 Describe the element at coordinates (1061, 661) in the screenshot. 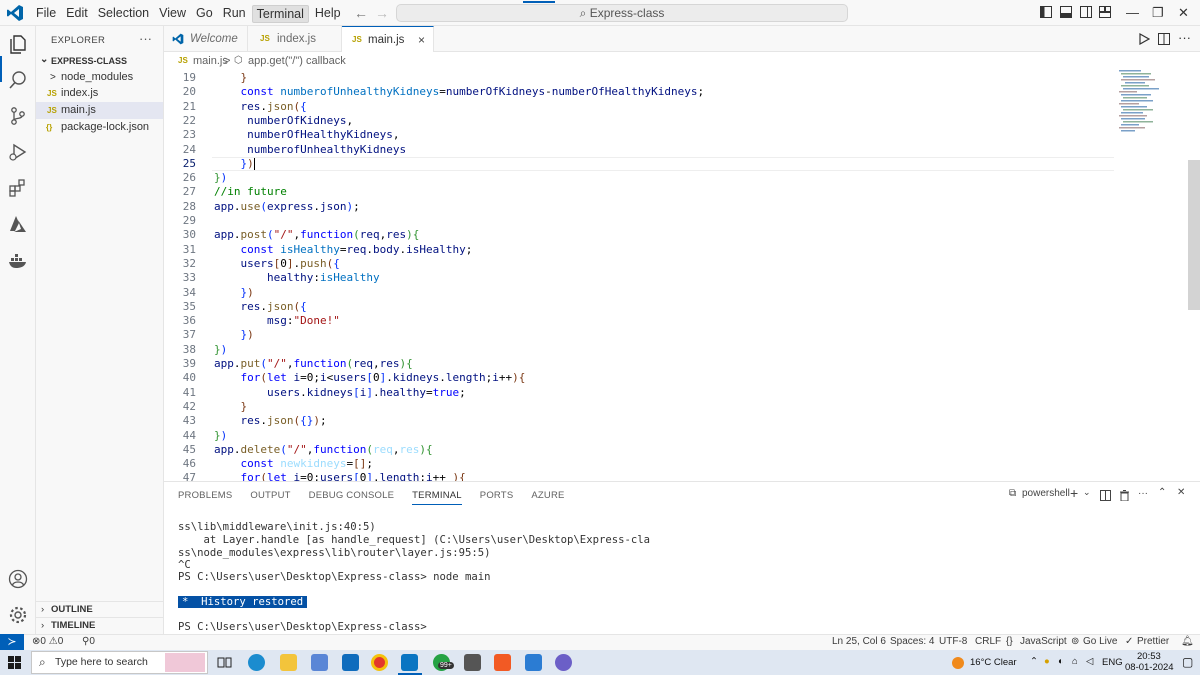

I see `tray-app-icon: ◐` at that location.